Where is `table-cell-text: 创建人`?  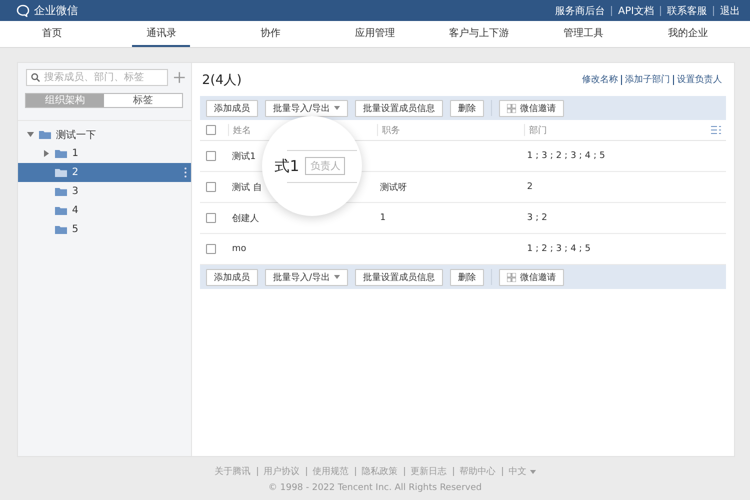 table-cell-text: 创建人 is located at coordinates (245, 218).